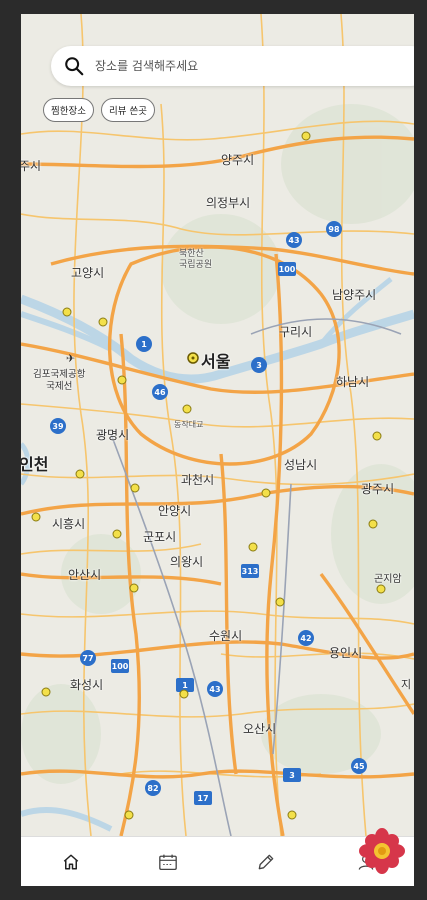 This screenshot has height=900, width=427. What do you see at coordinates (99, 110) in the screenshot?
I see `filter-chips: 찜한장소 리뷰 쓴곳` at bounding box center [99, 110].